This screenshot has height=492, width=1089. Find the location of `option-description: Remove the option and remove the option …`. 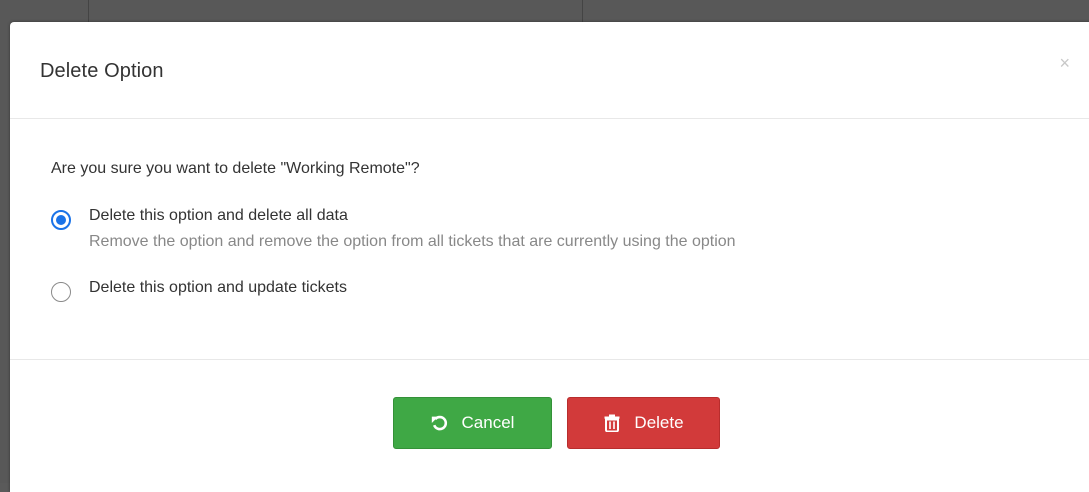

option-description: Remove the option and remove the option … is located at coordinates (412, 241).